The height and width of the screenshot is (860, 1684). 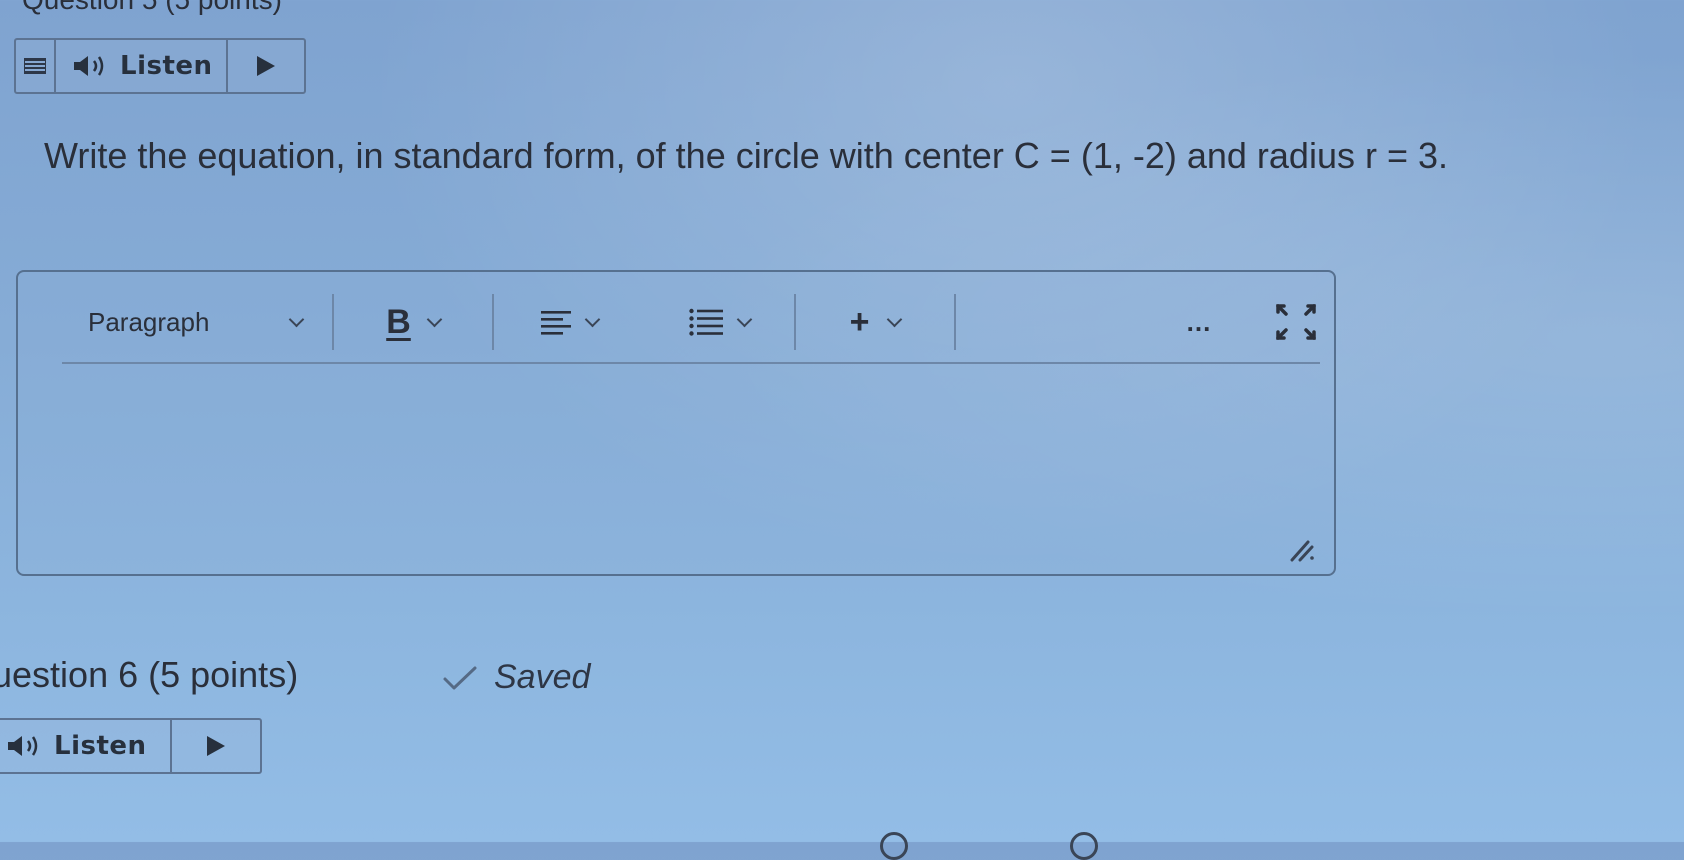 I want to click on expand-icon, so click(x=1296, y=322).